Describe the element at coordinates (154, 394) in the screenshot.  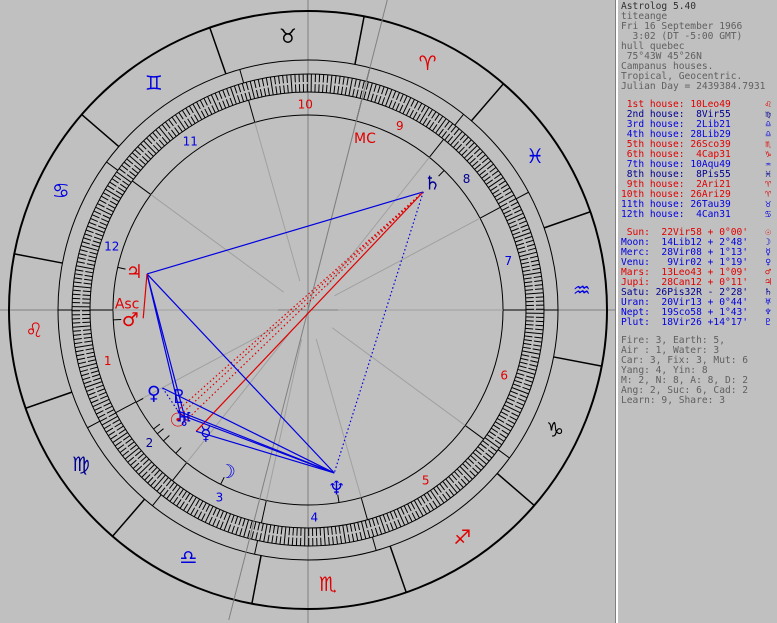
I see `venus-icon: ♀` at that location.